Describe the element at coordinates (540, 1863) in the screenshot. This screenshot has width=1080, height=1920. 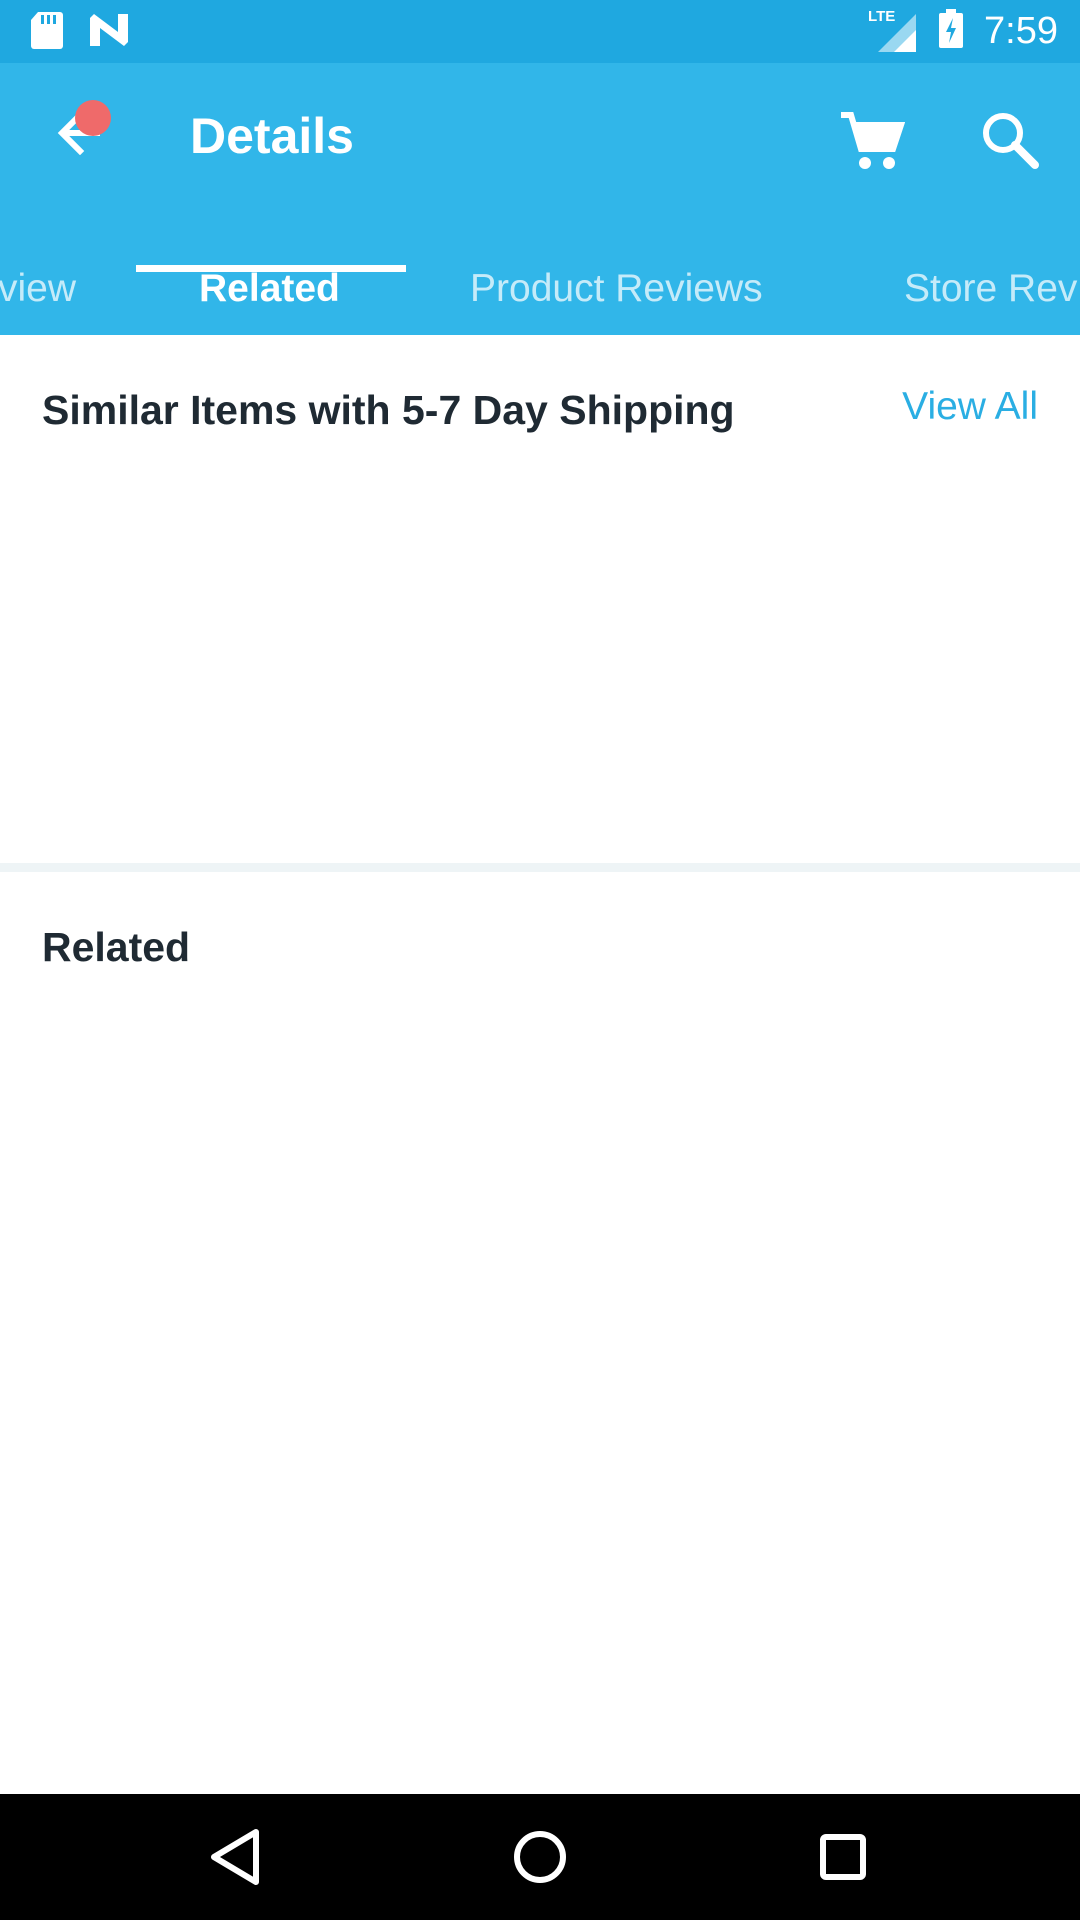
I see `home-circle-icon` at that location.